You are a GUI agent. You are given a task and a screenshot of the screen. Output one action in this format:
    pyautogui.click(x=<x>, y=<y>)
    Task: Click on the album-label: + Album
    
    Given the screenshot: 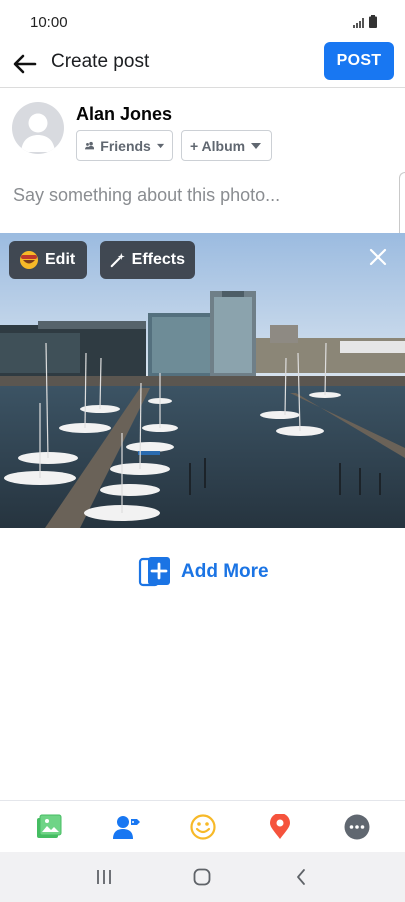 What is the action you would take?
    pyautogui.click(x=218, y=145)
    